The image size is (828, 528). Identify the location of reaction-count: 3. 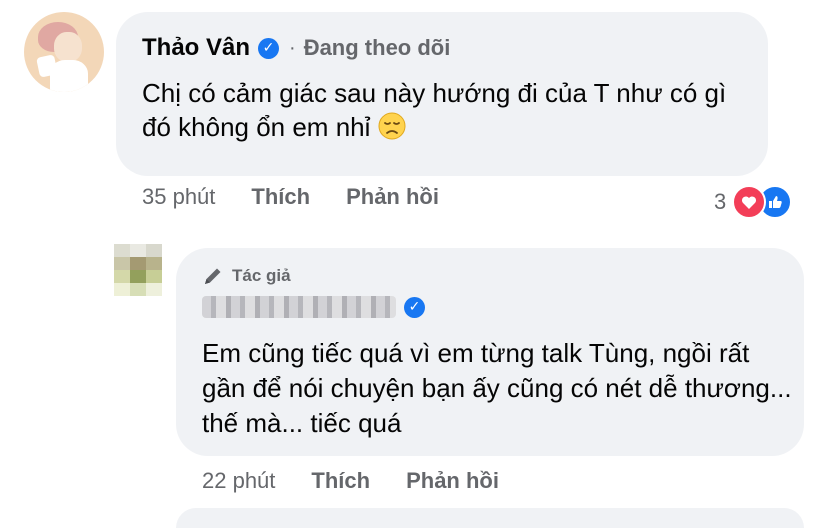
(720, 201).